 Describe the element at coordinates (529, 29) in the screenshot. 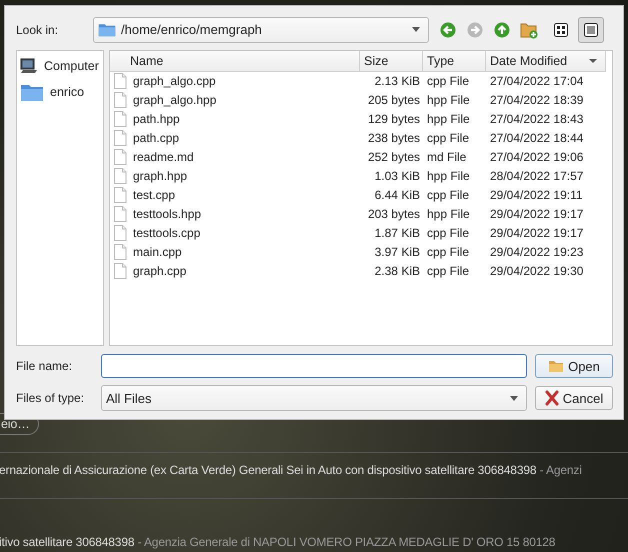

I see `folder-plus-icon` at that location.